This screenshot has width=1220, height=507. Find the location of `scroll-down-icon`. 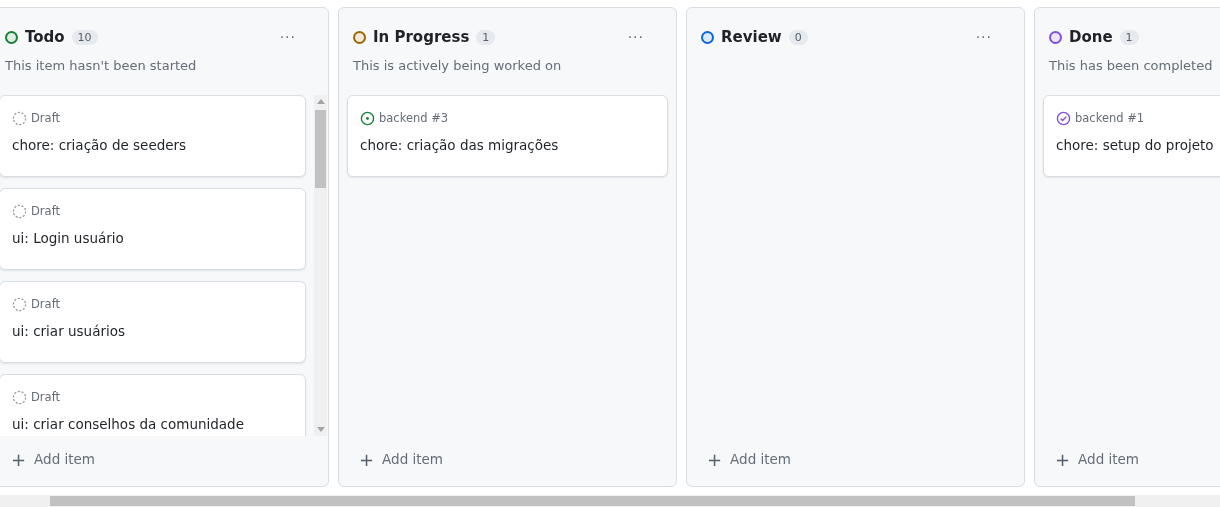

scroll-down-icon is located at coordinates (320, 429).